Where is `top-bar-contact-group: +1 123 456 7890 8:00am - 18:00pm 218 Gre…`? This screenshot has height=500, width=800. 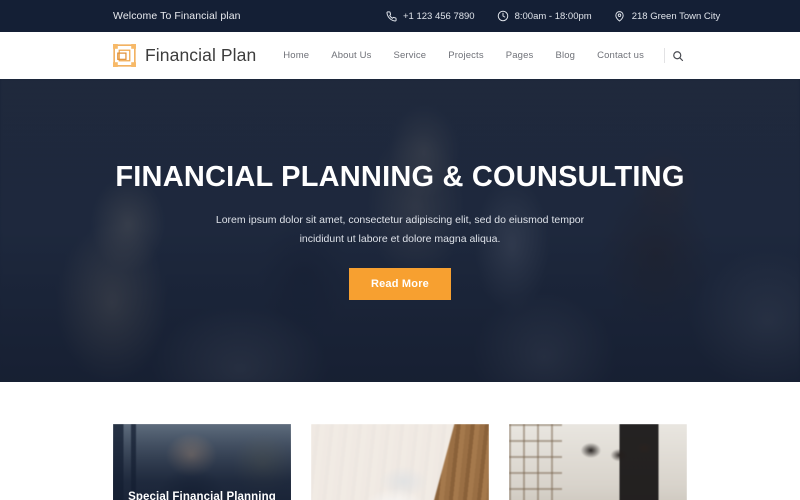 top-bar-contact-group: +1 123 456 7890 8:00am - 18:00pm 218 Gre… is located at coordinates (552, 16).